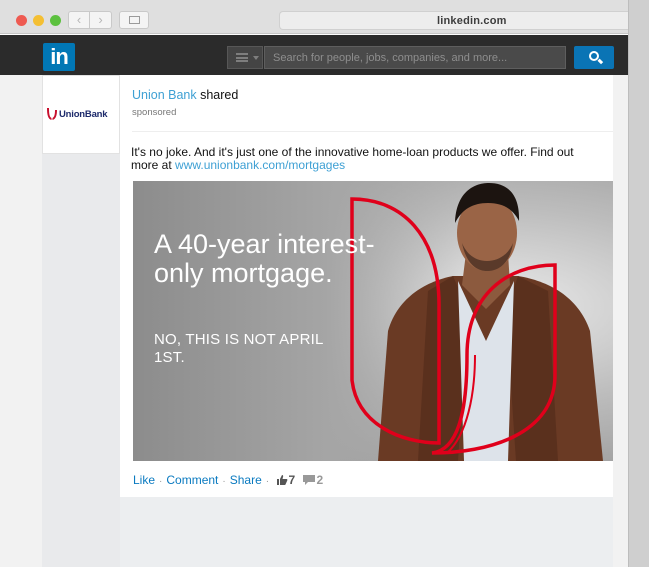 This screenshot has width=649, height=567. Describe the element at coordinates (144, 480) in the screenshot. I see `like-link: Like` at that location.